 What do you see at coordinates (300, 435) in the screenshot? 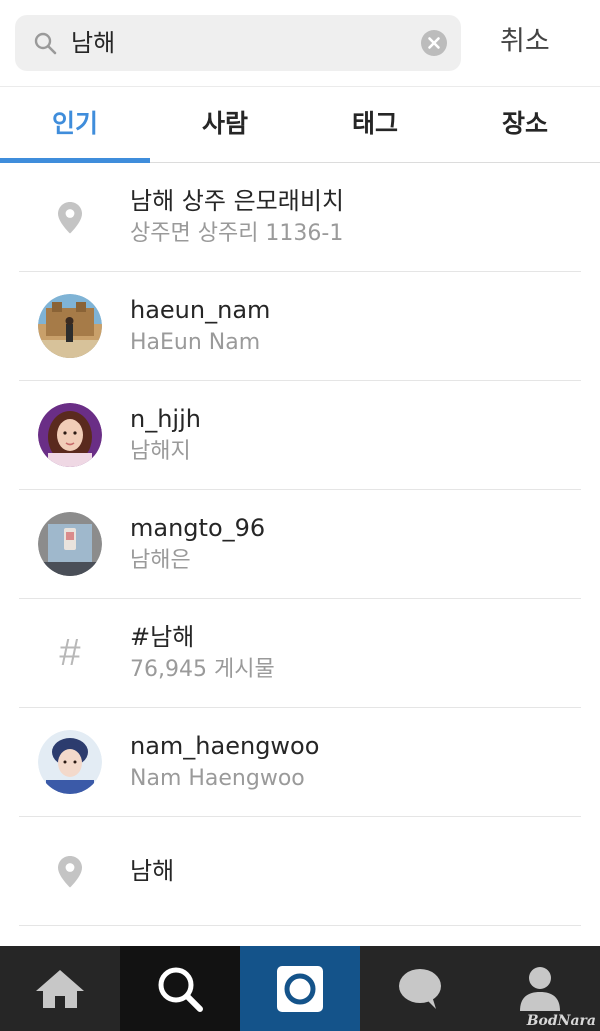
I see `list-item: n_hjjh 남해지` at bounding box center [300, 435].